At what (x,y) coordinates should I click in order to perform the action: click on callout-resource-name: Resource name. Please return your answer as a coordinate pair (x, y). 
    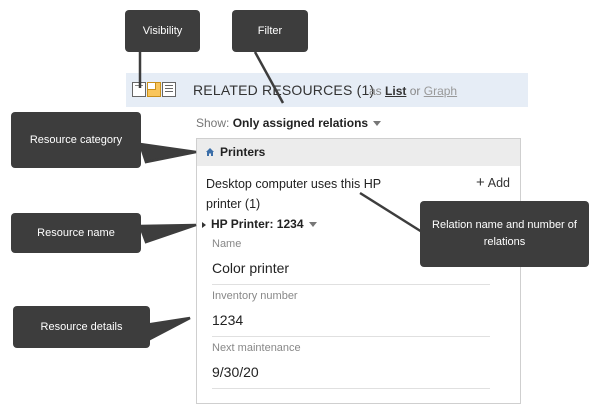
    Looking at the image, I should click on (76, 233).